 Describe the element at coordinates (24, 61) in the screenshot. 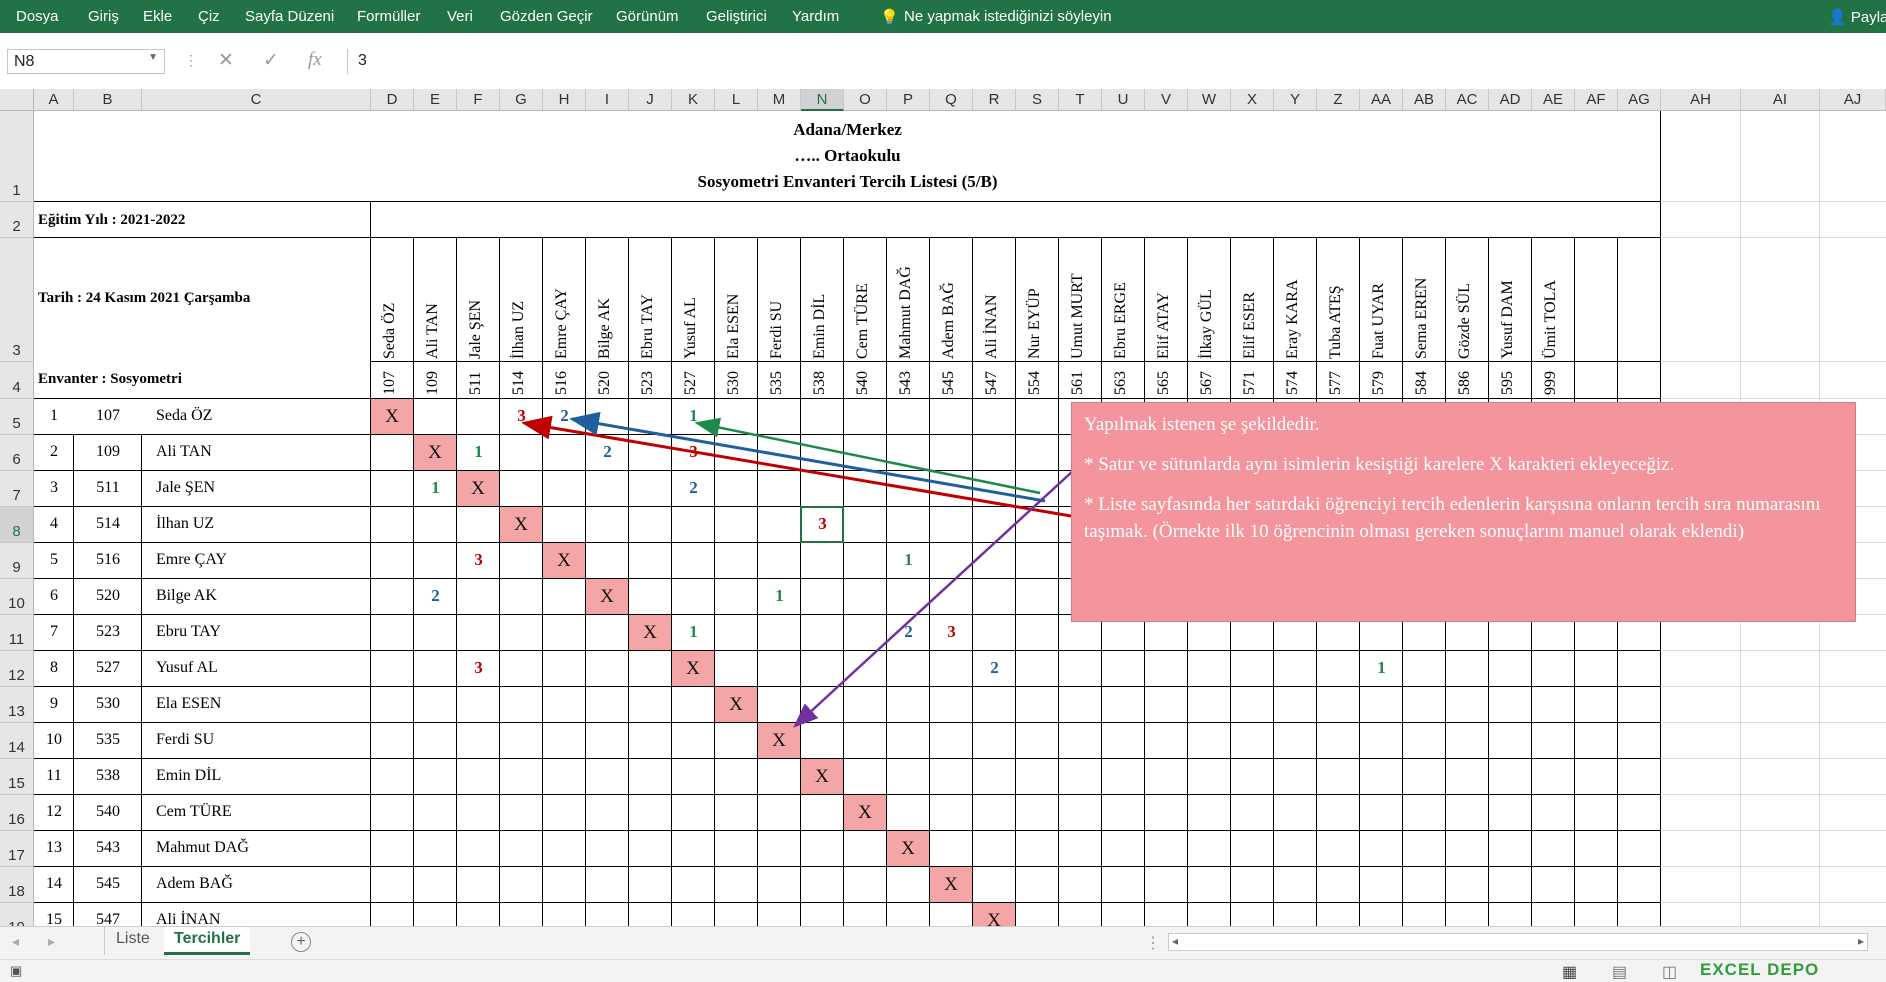

I see `name-box-value: N8` at that location.